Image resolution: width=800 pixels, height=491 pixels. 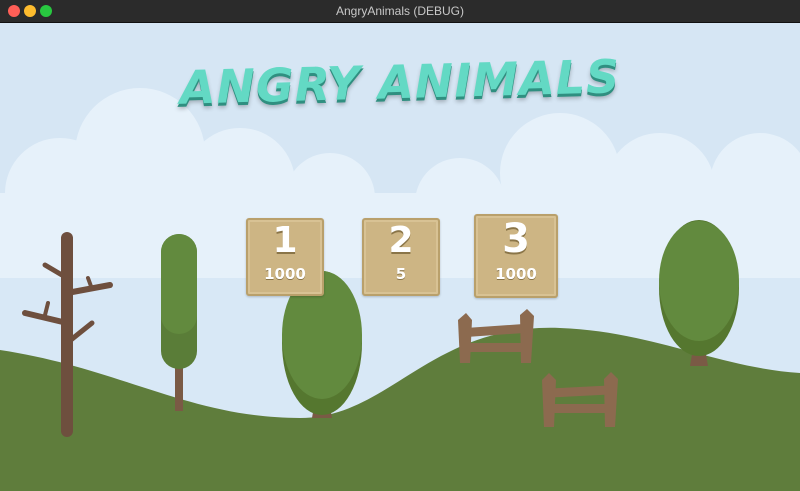 I want to click on window-title: AngryAnimals (DEBUG), so click(x=400, y=11).